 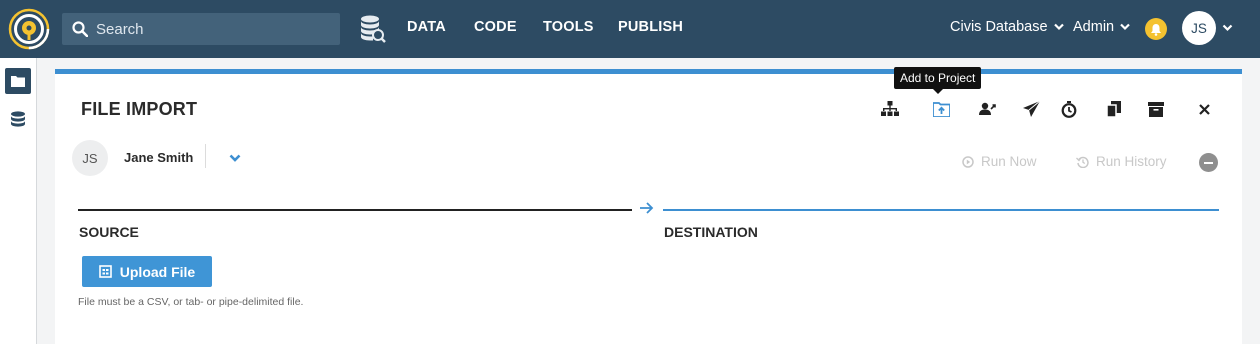 What do you see at coordinates (968, 161) in the screenshot?
I see `play-circle-icon` at bounding box center [968, 161].